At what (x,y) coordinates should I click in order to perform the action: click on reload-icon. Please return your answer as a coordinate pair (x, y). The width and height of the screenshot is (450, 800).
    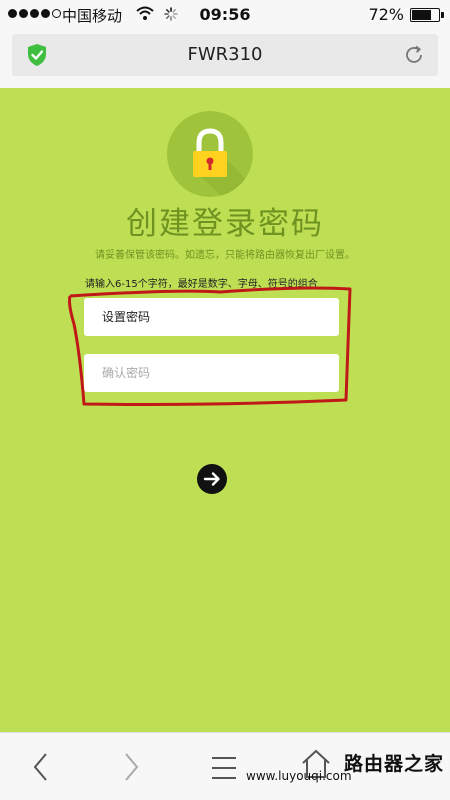
    Looking at the image, I should click on (414, 57).